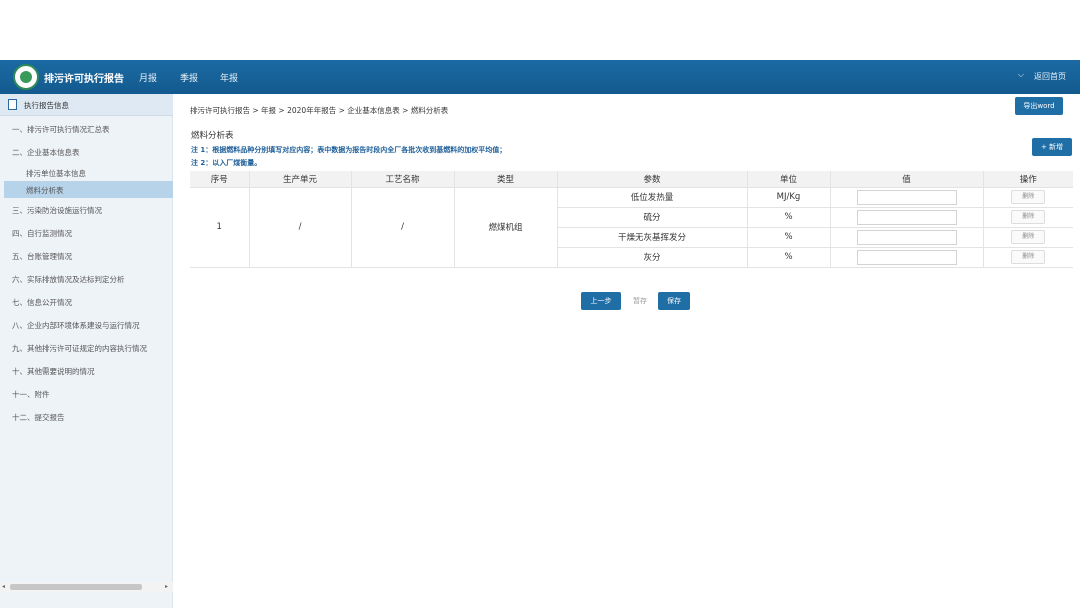 The width and height of the screenshot is (1080, 608). I want to click on col-header-value: 值, so click(907, 179).